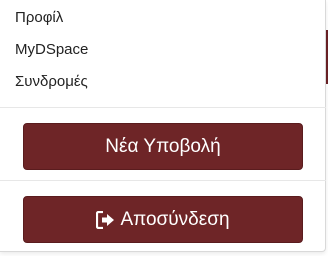  Describe the element at coordinates (51, 82) in the screenshot. I see `menu-item-subscriptions: Συνδρομές` at that location.